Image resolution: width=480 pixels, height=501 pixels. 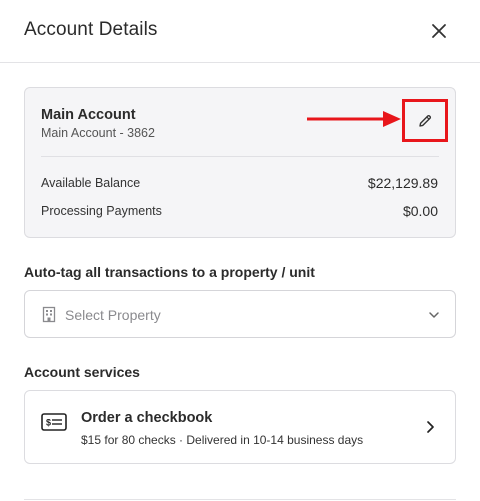 I want to click on pencil-icon, so click(x=425, y=120).